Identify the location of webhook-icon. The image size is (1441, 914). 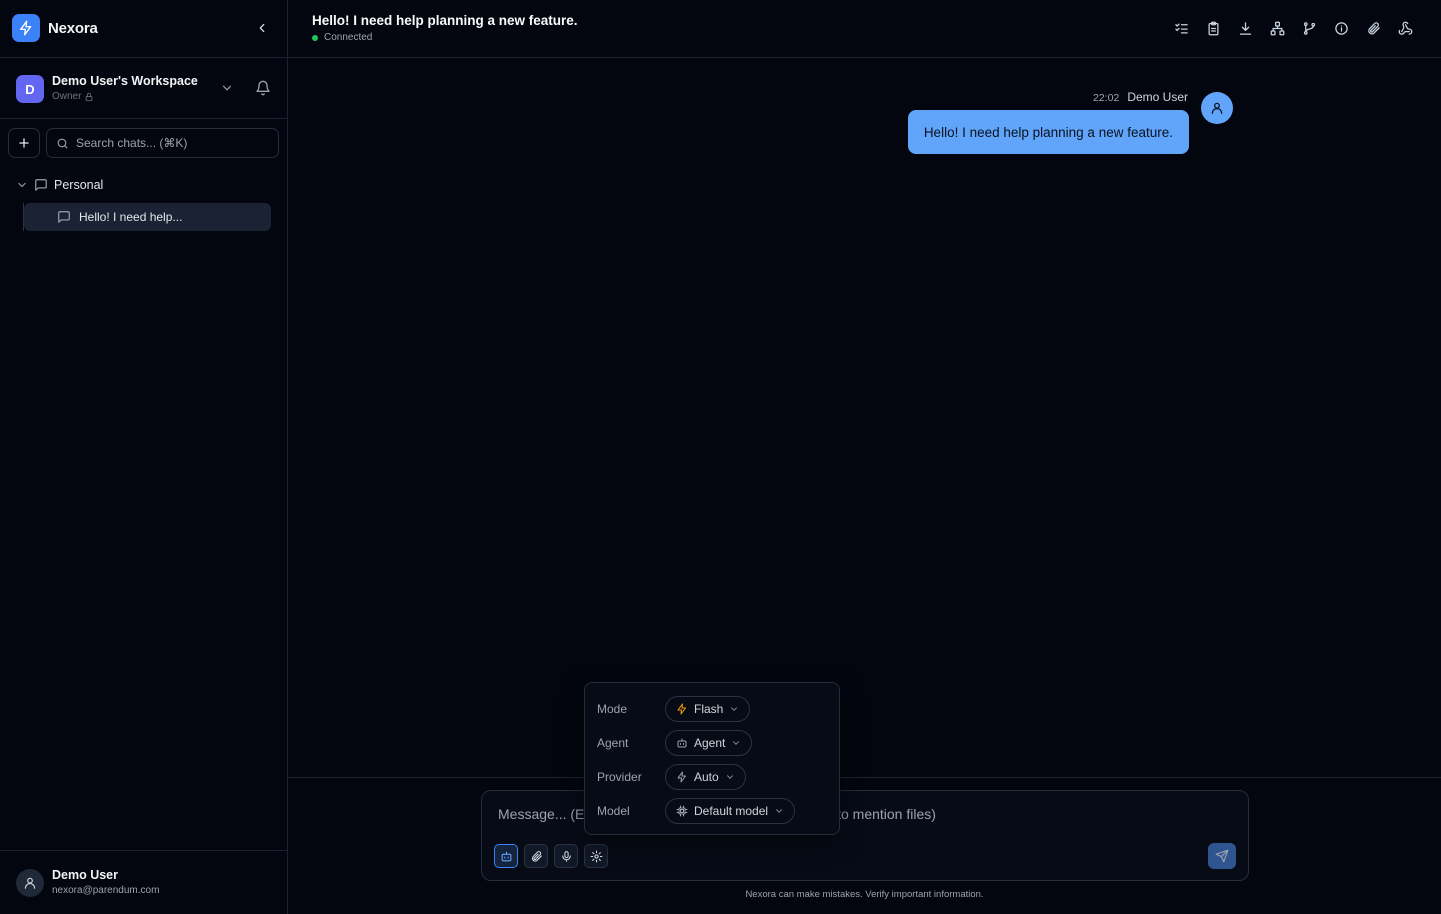
(1405, 28).